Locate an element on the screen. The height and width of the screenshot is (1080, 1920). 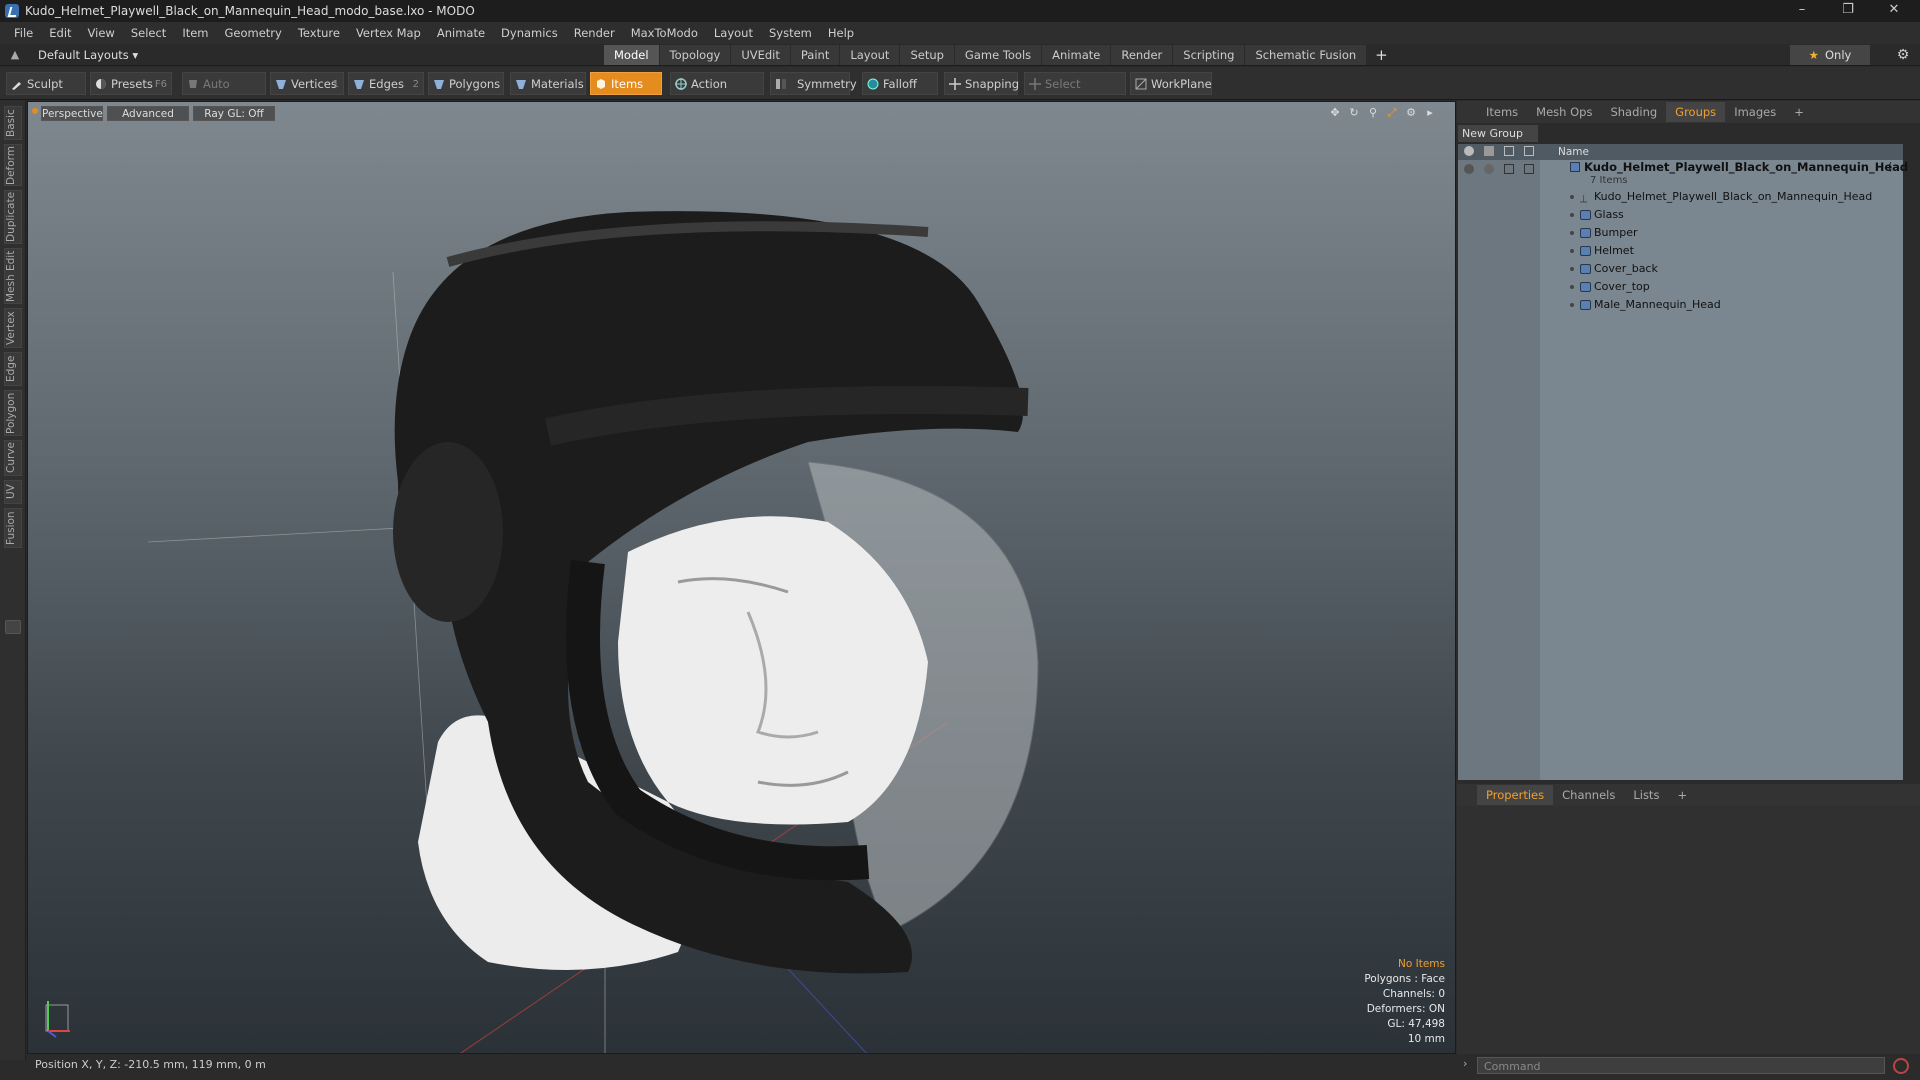
tab-topology: Topology is located at coordinates (695, 55).